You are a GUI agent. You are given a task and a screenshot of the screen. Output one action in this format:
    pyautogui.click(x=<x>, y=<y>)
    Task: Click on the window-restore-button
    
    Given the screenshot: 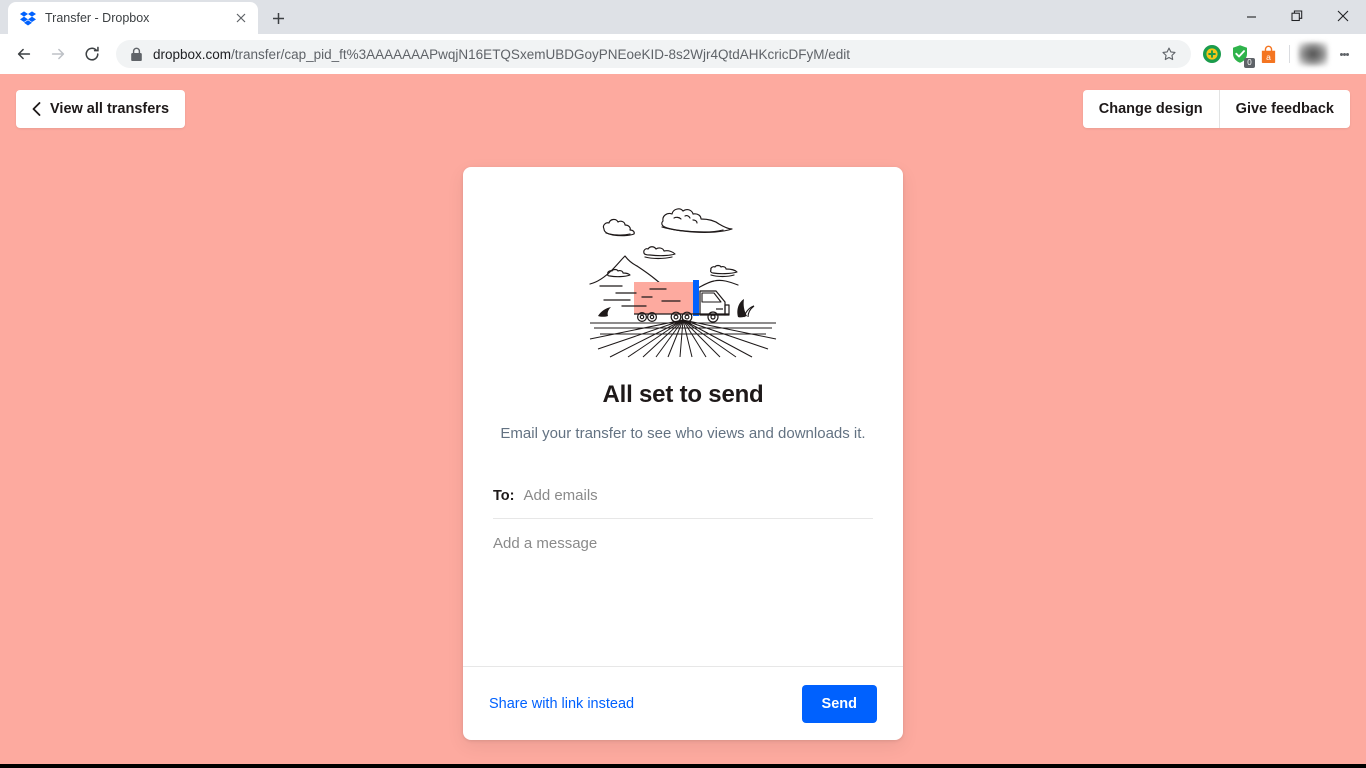 What is the action you would take?
    pyautogui.click(x=1297, y=16)
    